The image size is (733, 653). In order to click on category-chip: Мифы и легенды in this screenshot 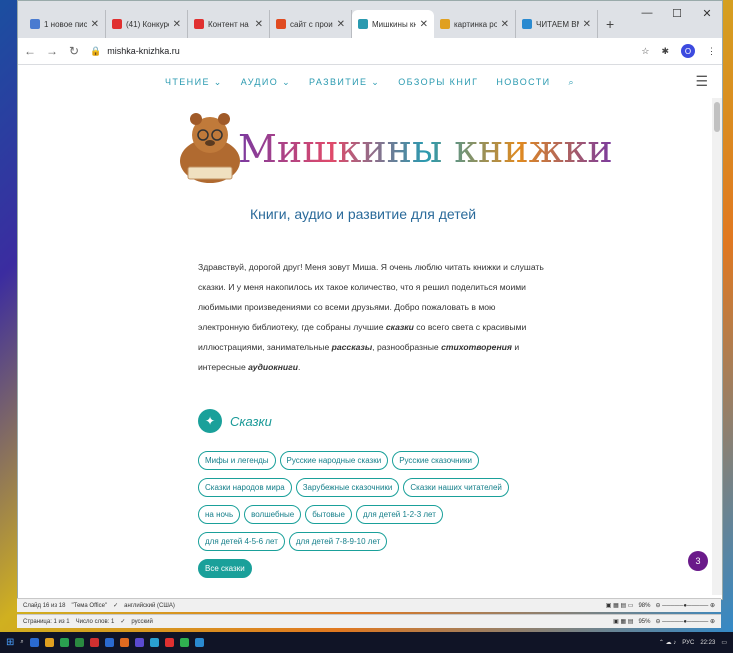, I will do `click(237, 460)`.